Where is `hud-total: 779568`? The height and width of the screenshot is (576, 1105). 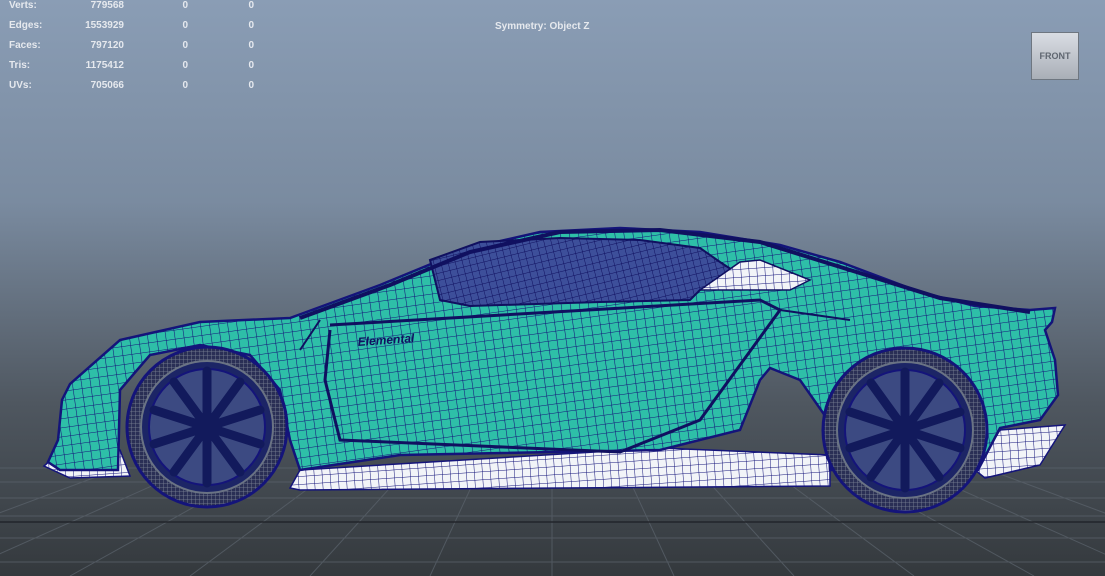
hud-total: 779568 is located at coordinates (107, 5).